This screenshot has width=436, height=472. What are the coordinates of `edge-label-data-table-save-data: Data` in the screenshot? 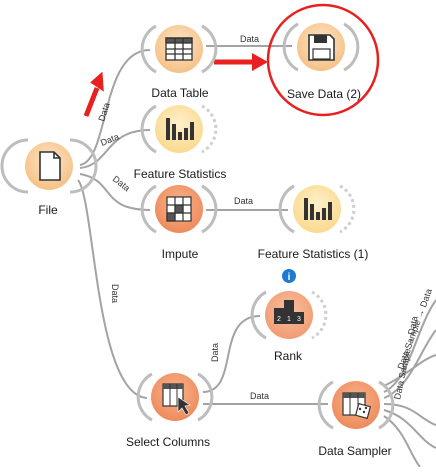 It's located at (249, 39).